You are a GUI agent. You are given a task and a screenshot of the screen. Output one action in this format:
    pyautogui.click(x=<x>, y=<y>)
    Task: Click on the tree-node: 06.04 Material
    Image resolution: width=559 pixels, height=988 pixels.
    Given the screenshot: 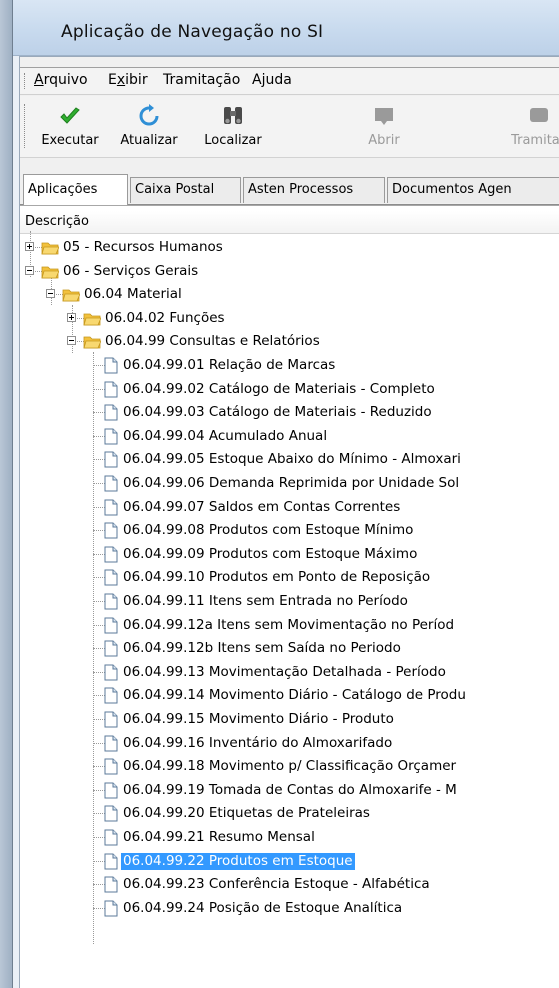 What is the action you would take?
    pyautogui.click(x=289, y=294)
    